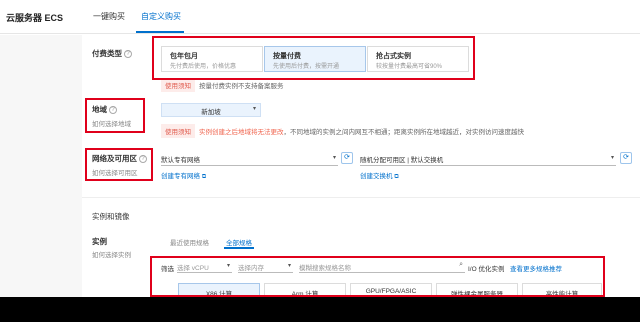 The image size is (640, 322). I want to click on active-tab-indicator, so click(160, 32).